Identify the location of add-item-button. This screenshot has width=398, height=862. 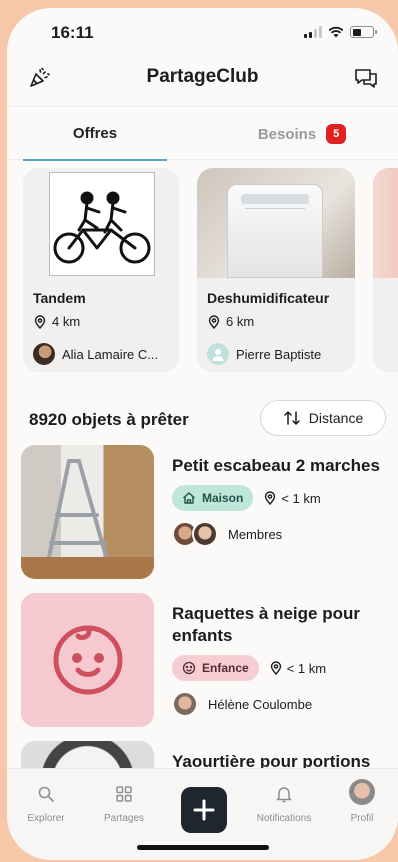
(204, 810).